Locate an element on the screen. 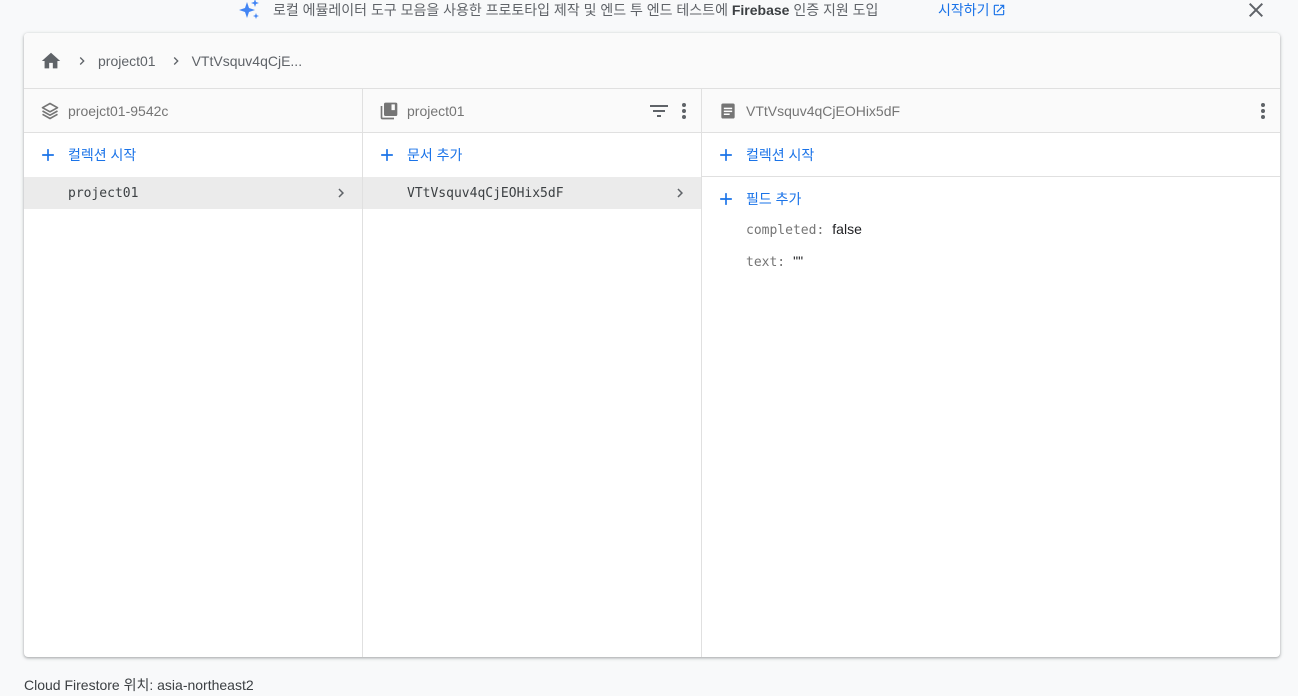 Image resolution: width=1298 pixels, height=696 pixels. close-icon is located at coordinates (1256, 11).